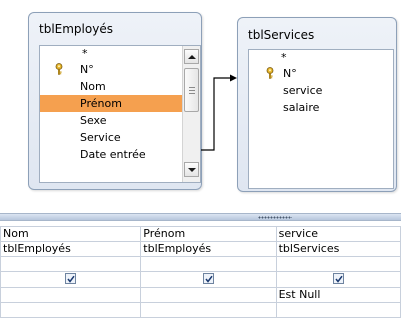 This screenshot has width=401, height=331. Describe the element at coordinates (338, 295) in the screenshot. I see `grid-cell-criteria: Est Null` at that location.